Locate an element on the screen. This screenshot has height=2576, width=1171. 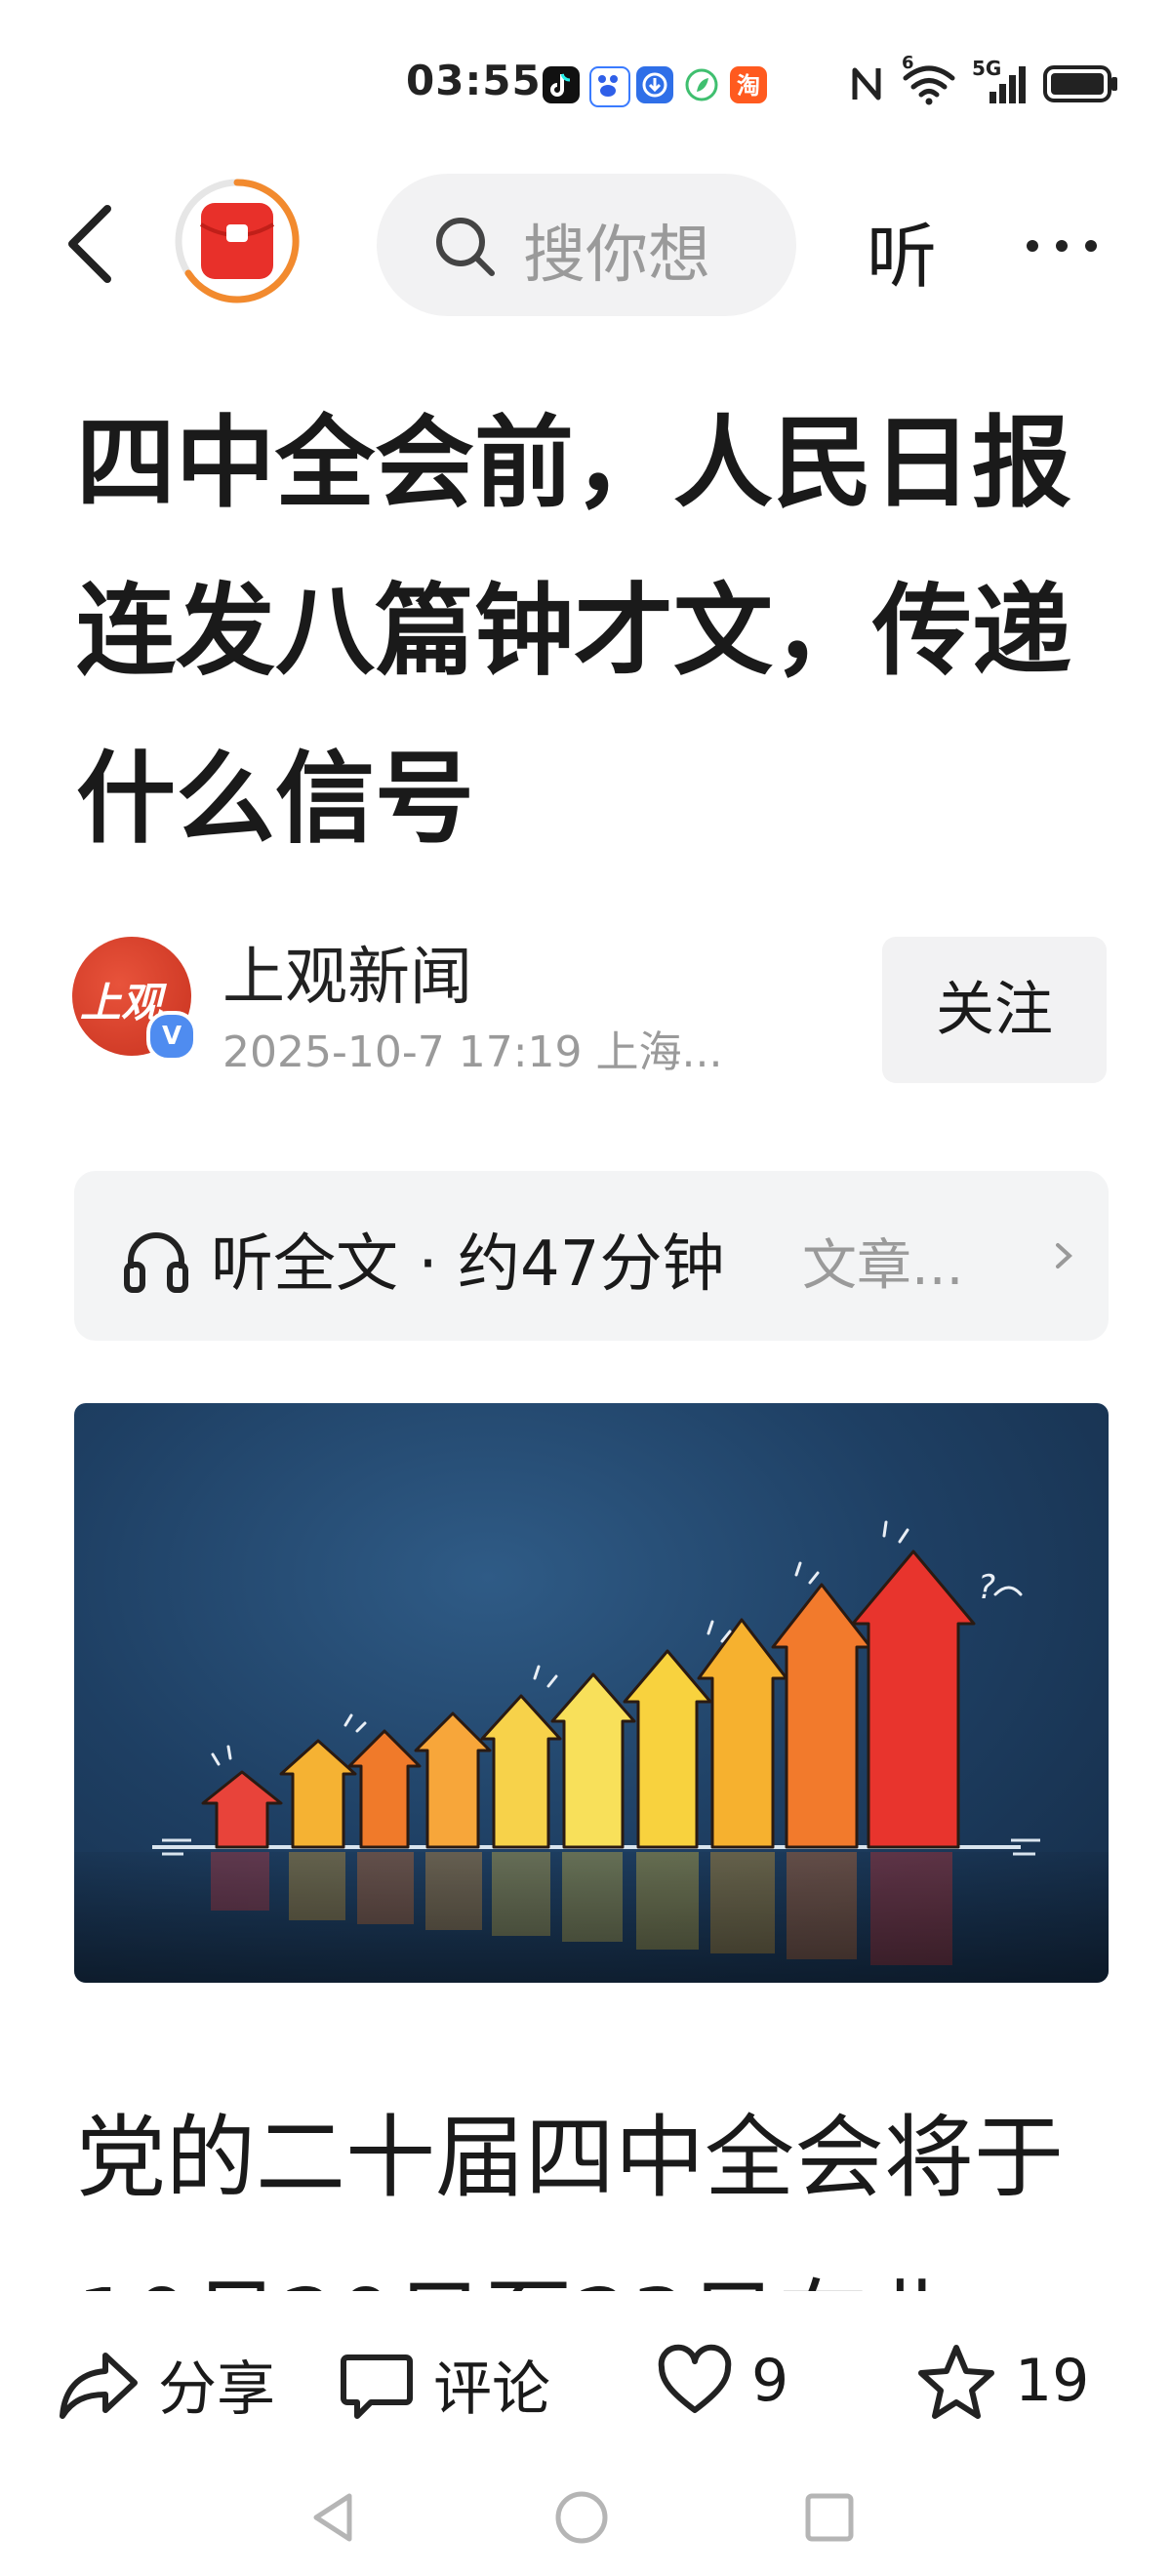
svg-text: 淘 is located at coordinates (748, 86).